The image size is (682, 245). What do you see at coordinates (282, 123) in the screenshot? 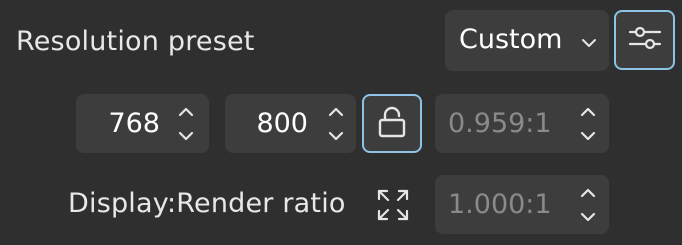
I see `height-value: 800` at bounding box center [282, 123].